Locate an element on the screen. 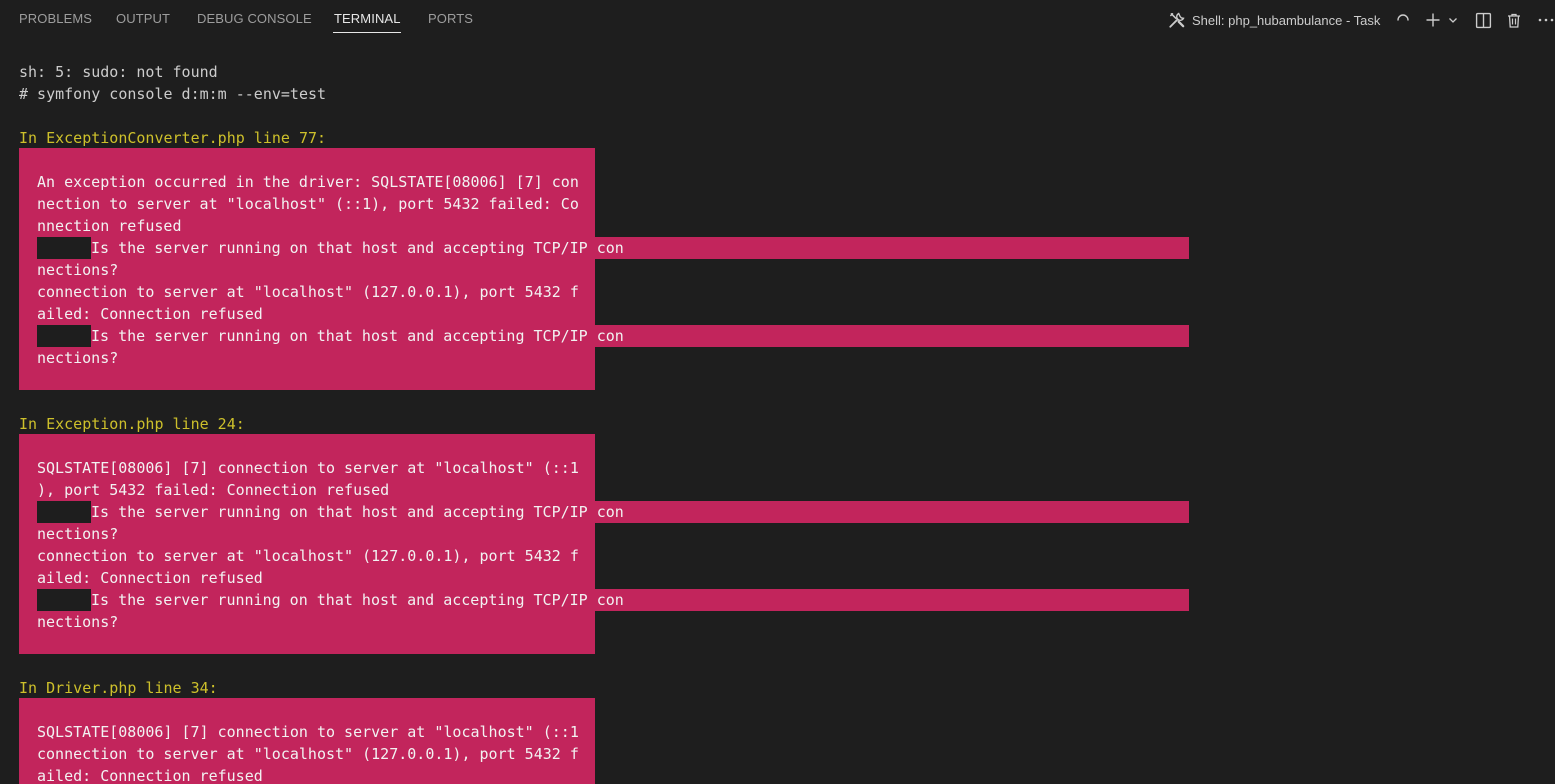  loading-spinner-icon is located at coordinates (1403, 20).